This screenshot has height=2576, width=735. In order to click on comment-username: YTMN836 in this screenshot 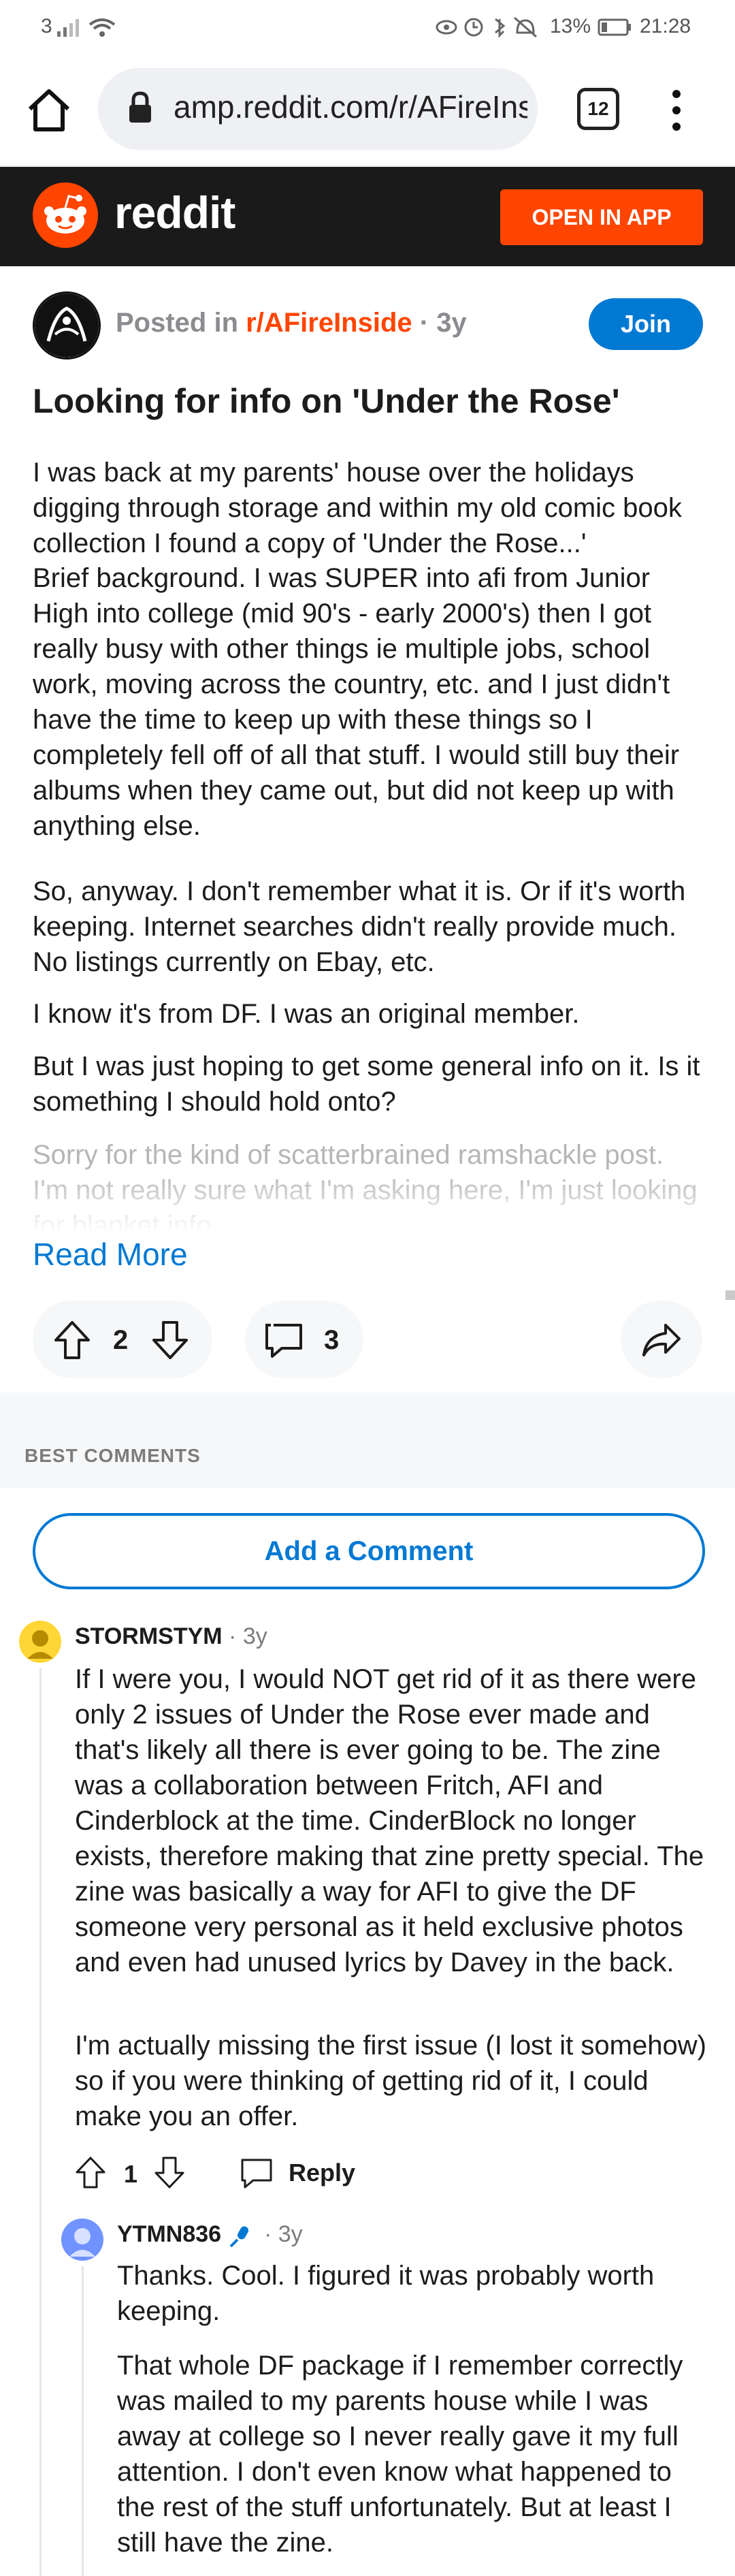, I will do `click(169, 2234)`.